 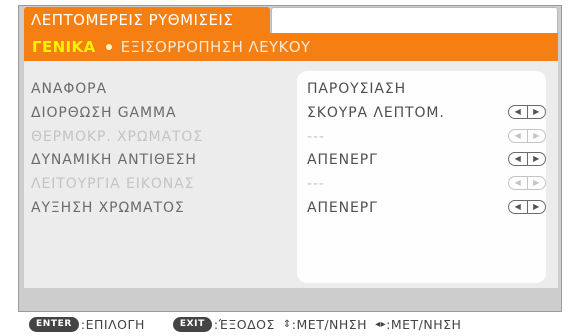 I want to click on tab-bar: ΓΕΝΙΚΑ ΕΞΙΣΟΡΡΟΠΗΣΗ ΛΕΥΚΟΥ, so click(x=291, y=47).